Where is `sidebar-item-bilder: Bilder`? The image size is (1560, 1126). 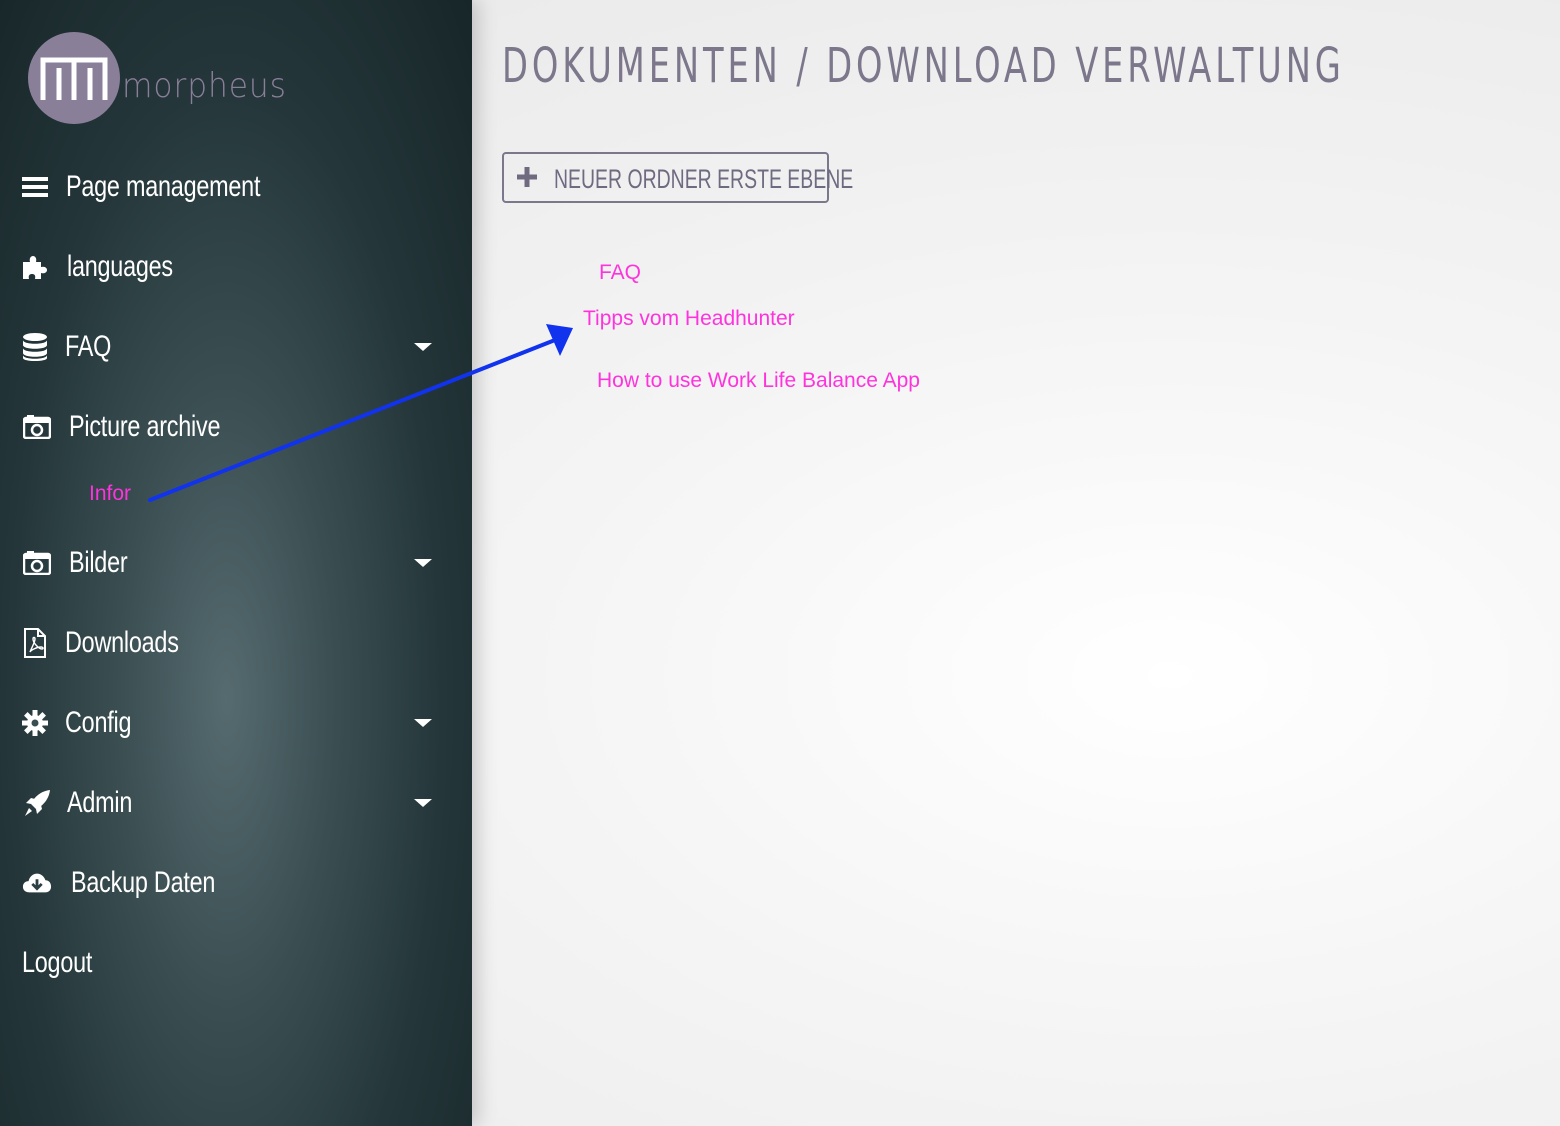 sidebar-item-bilder: Bilder is located at coordinates (236, 563).